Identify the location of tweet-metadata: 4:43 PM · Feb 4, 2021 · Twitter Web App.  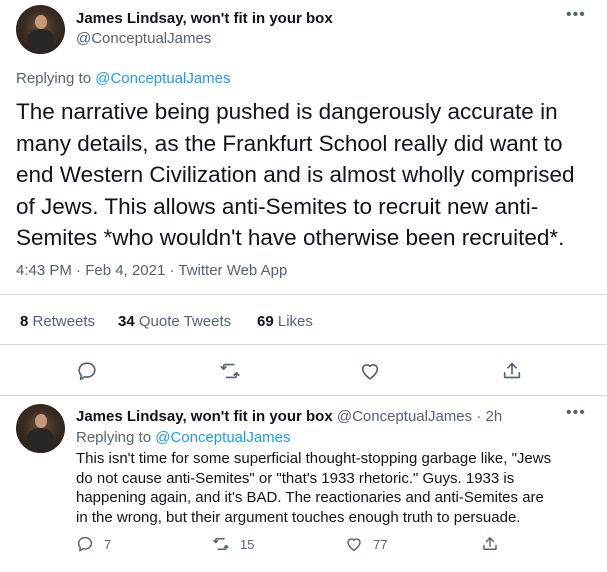
(151, 270).